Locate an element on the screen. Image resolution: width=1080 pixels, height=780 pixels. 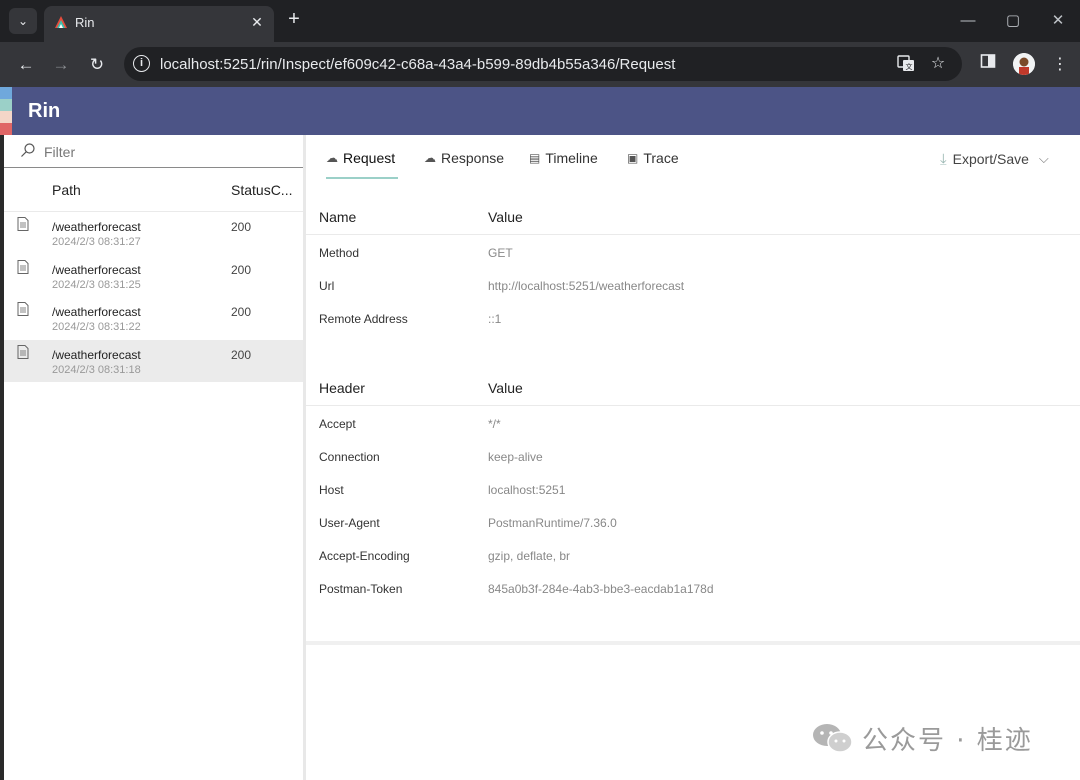
request-list-item: /weatherforecast 2024/2/3 08:31:18 200 is located at coordinates (153, 360).